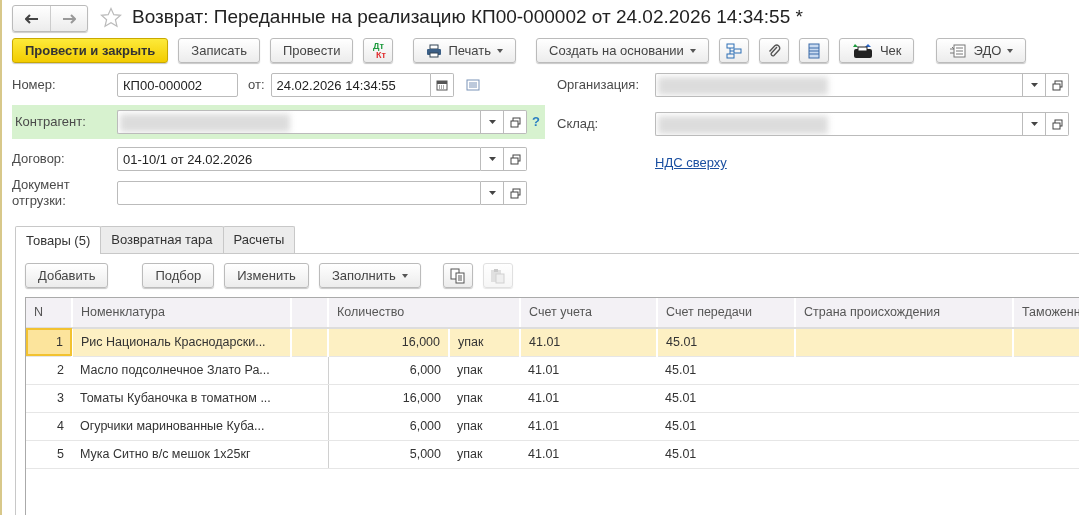 This screenshot has width=1079, height=515. Describe the element at coordinates (177, 85) in the screenshot. I see `number-field: КП00-000002` at that location.